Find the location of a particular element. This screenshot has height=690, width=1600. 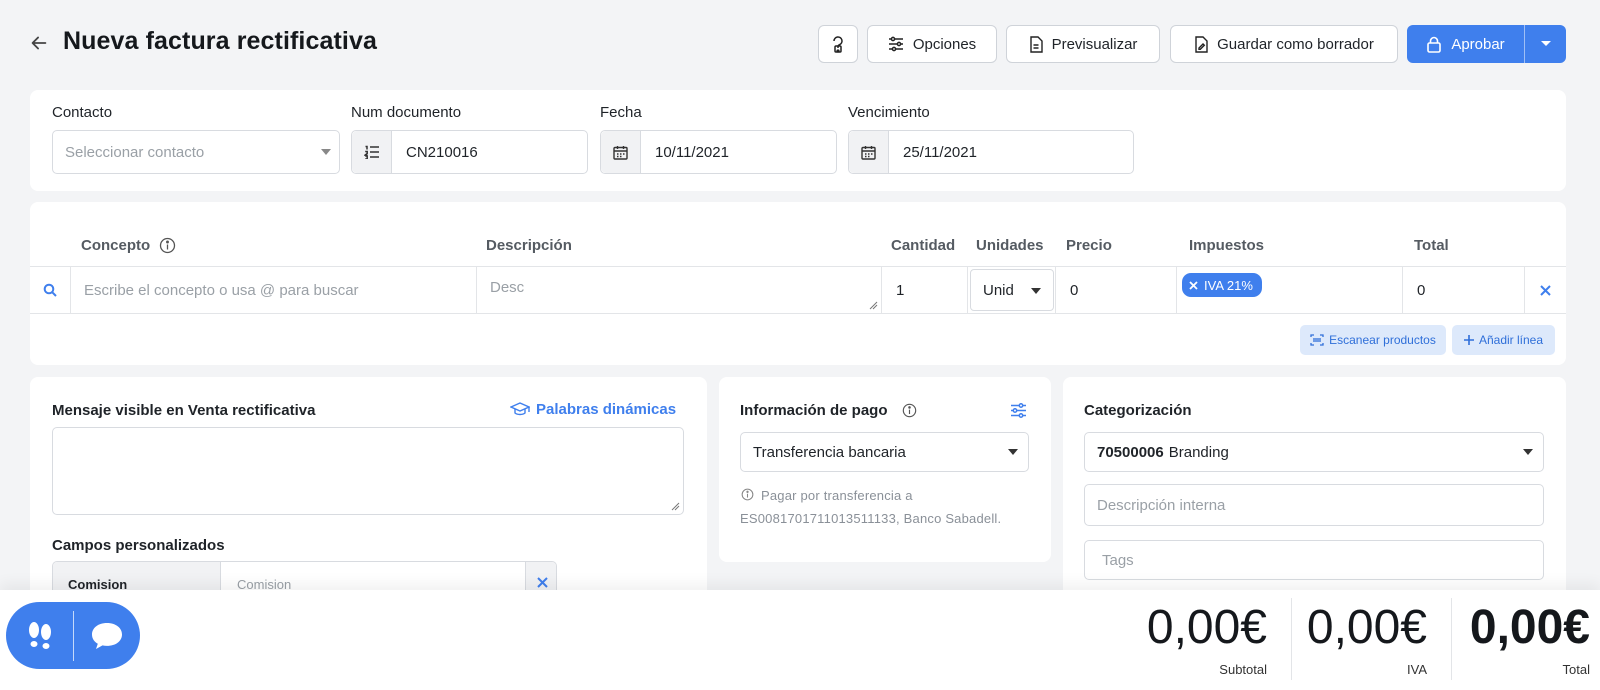

price-value: 0 is located at coordinates (1074, 290).